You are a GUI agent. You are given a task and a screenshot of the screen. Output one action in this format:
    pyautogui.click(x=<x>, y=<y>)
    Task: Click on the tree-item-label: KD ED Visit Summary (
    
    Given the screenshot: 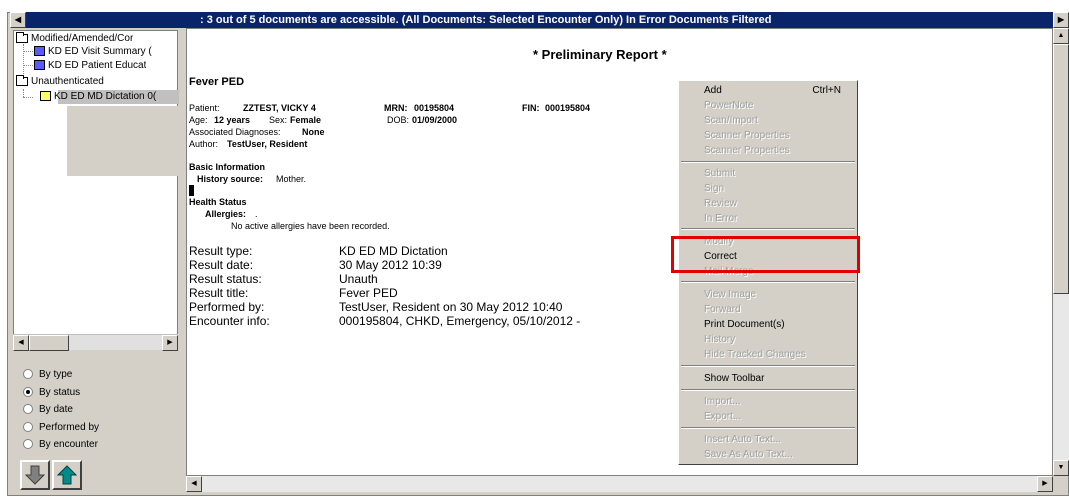 What is the action you would take?
    pyautogui.click(x=100, y=51)
    